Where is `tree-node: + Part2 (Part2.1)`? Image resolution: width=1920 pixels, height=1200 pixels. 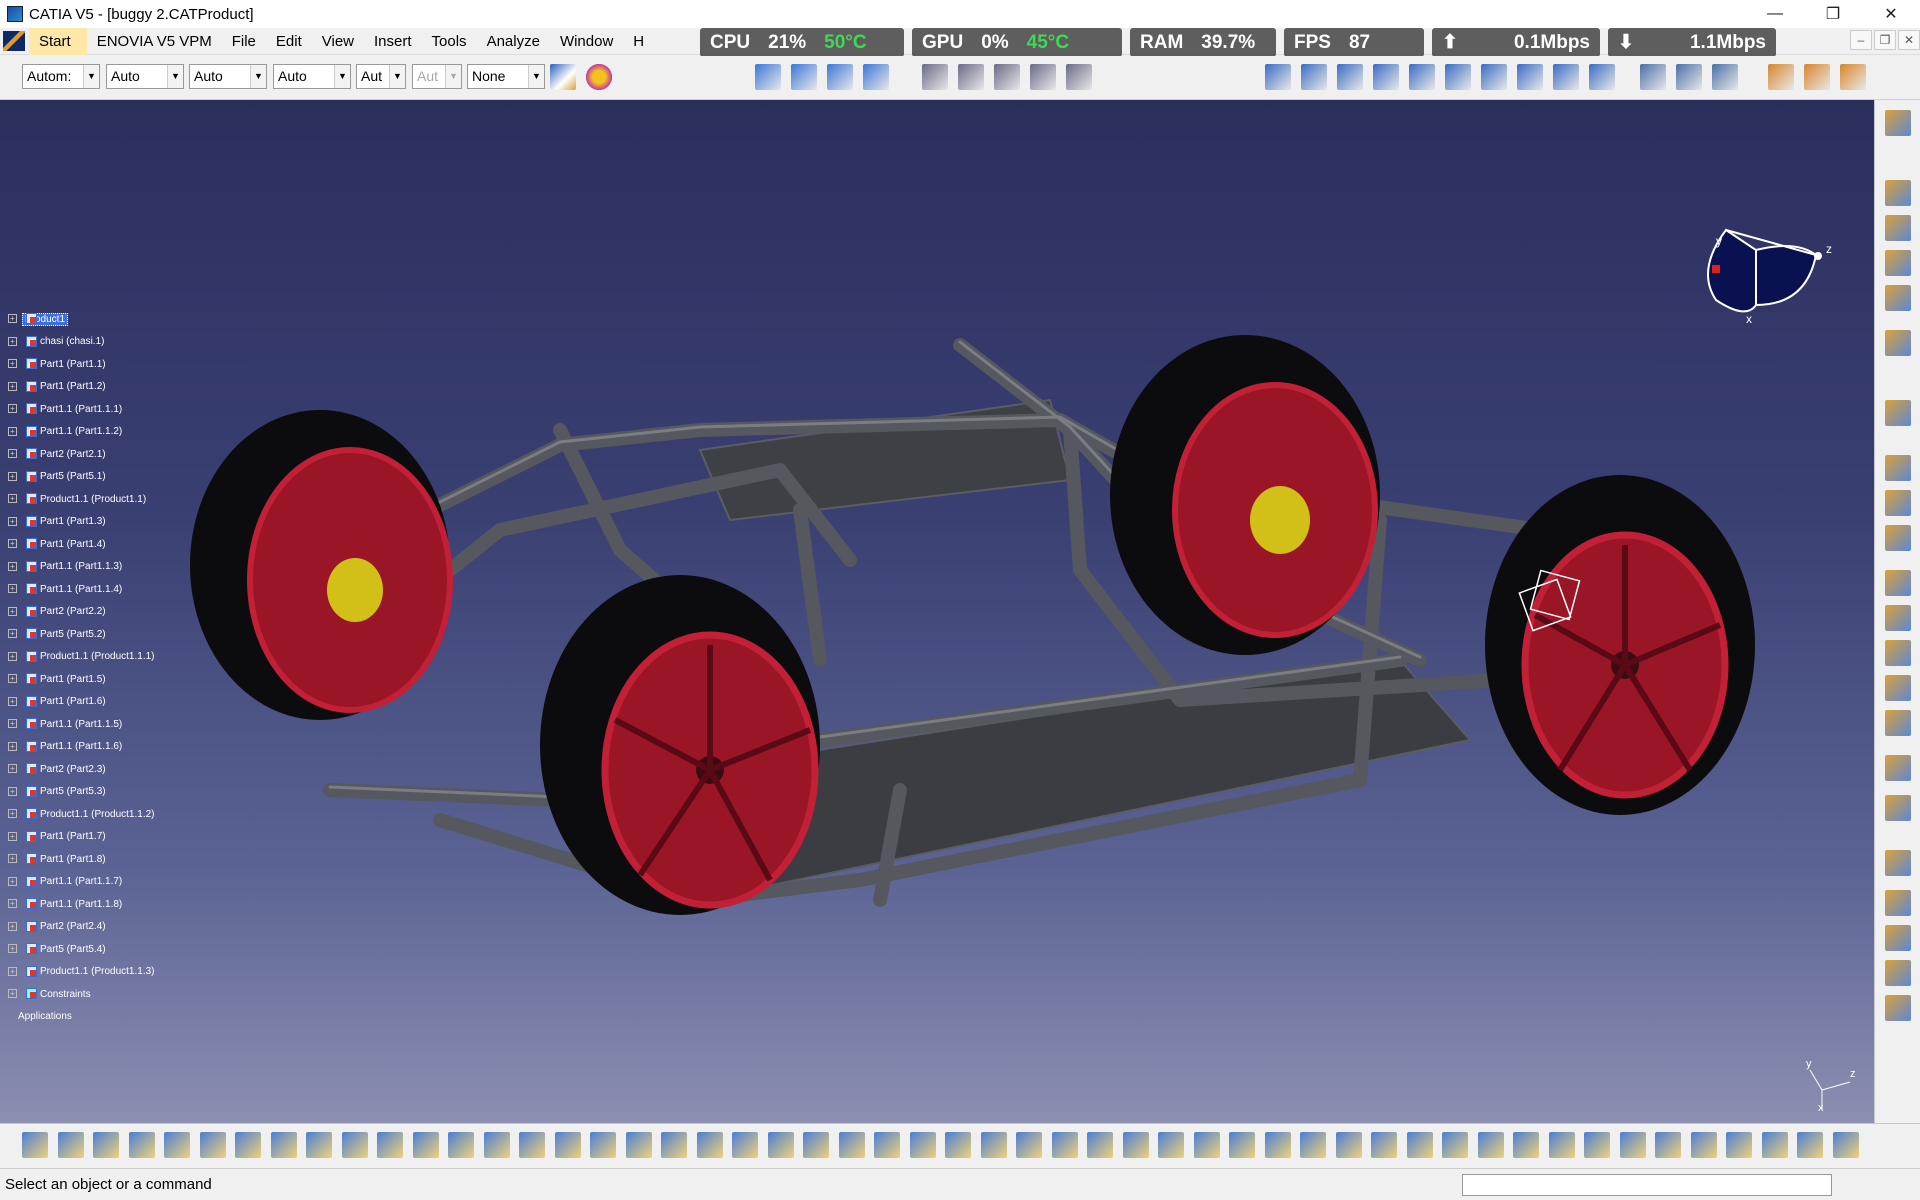 tree-node: + Part2 (Part2.1) is located at coordinates (81, 454).